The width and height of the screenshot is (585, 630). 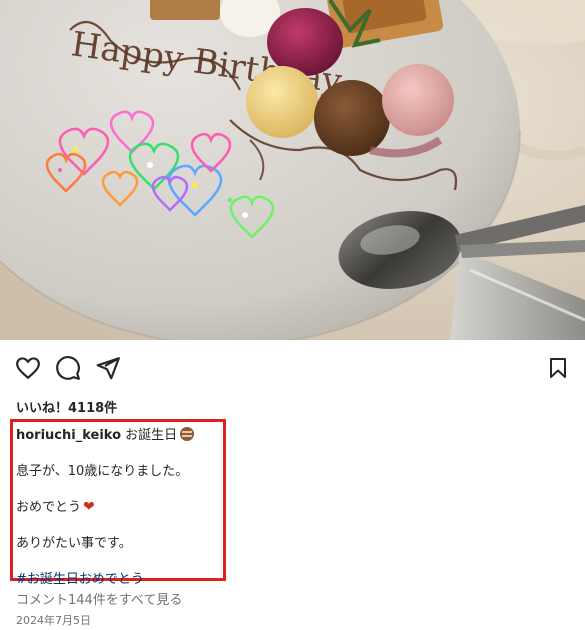 What do you see at coordinates (68, 435) in the screenshot?
I see `username-link: horiuchi_keiko` at bounding box center [68, 435].